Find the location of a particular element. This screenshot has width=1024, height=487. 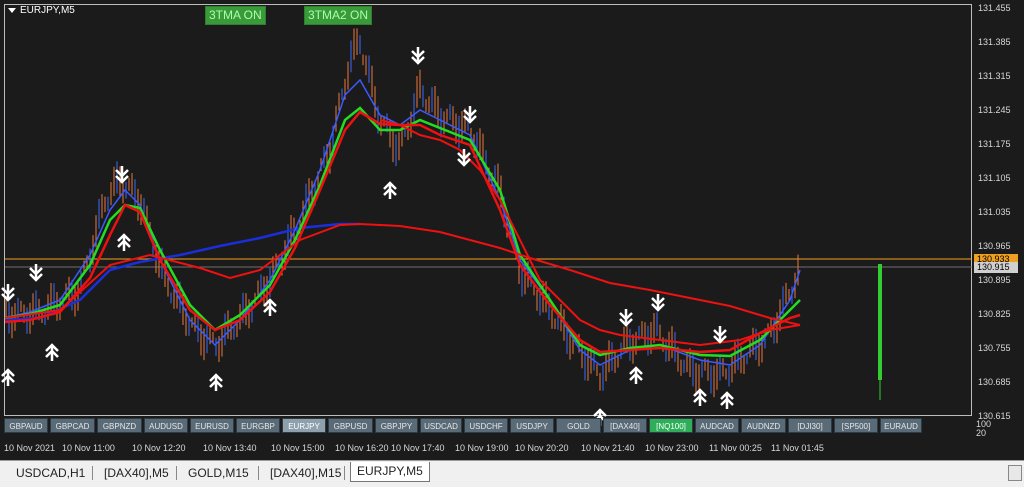

symbol-button-eurjpy: EURJPY is located at coordinates (304, 425).